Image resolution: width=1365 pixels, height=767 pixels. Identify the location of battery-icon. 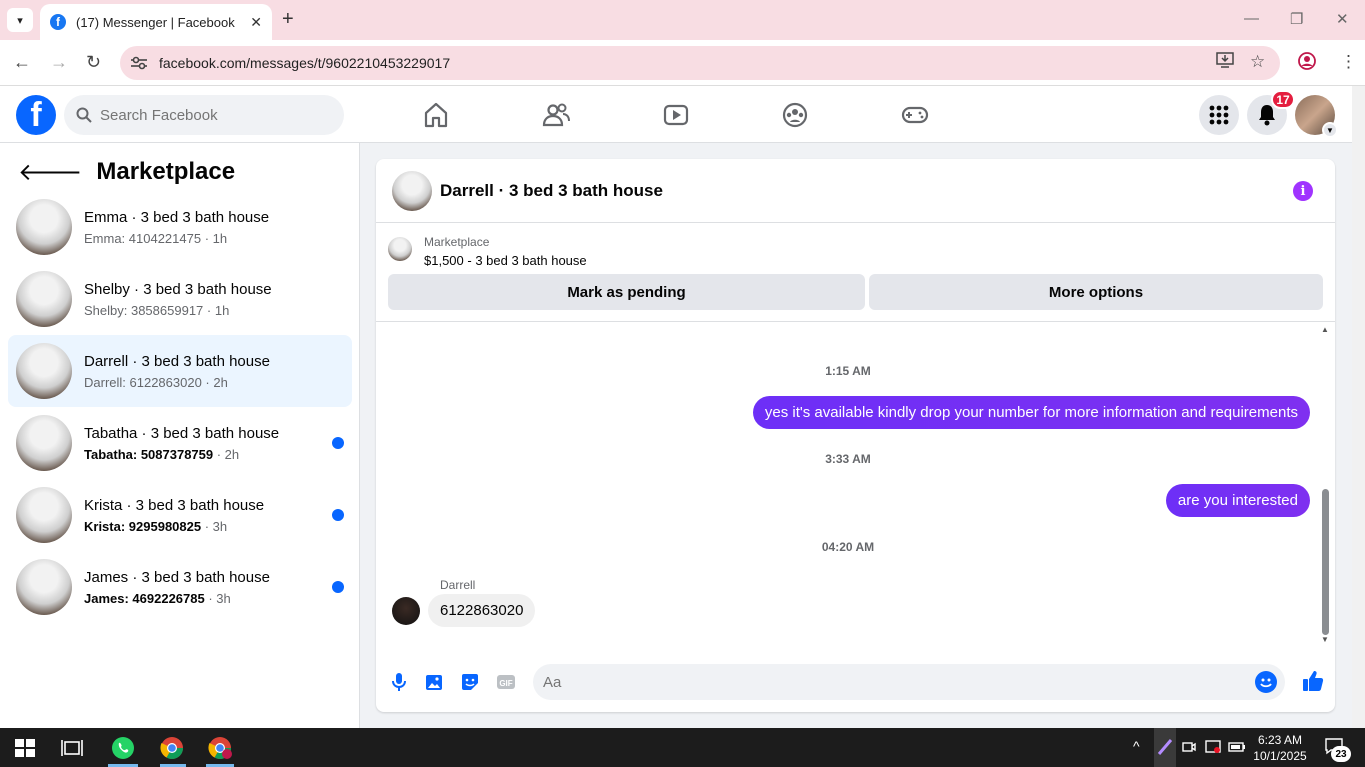
(1237, 747).